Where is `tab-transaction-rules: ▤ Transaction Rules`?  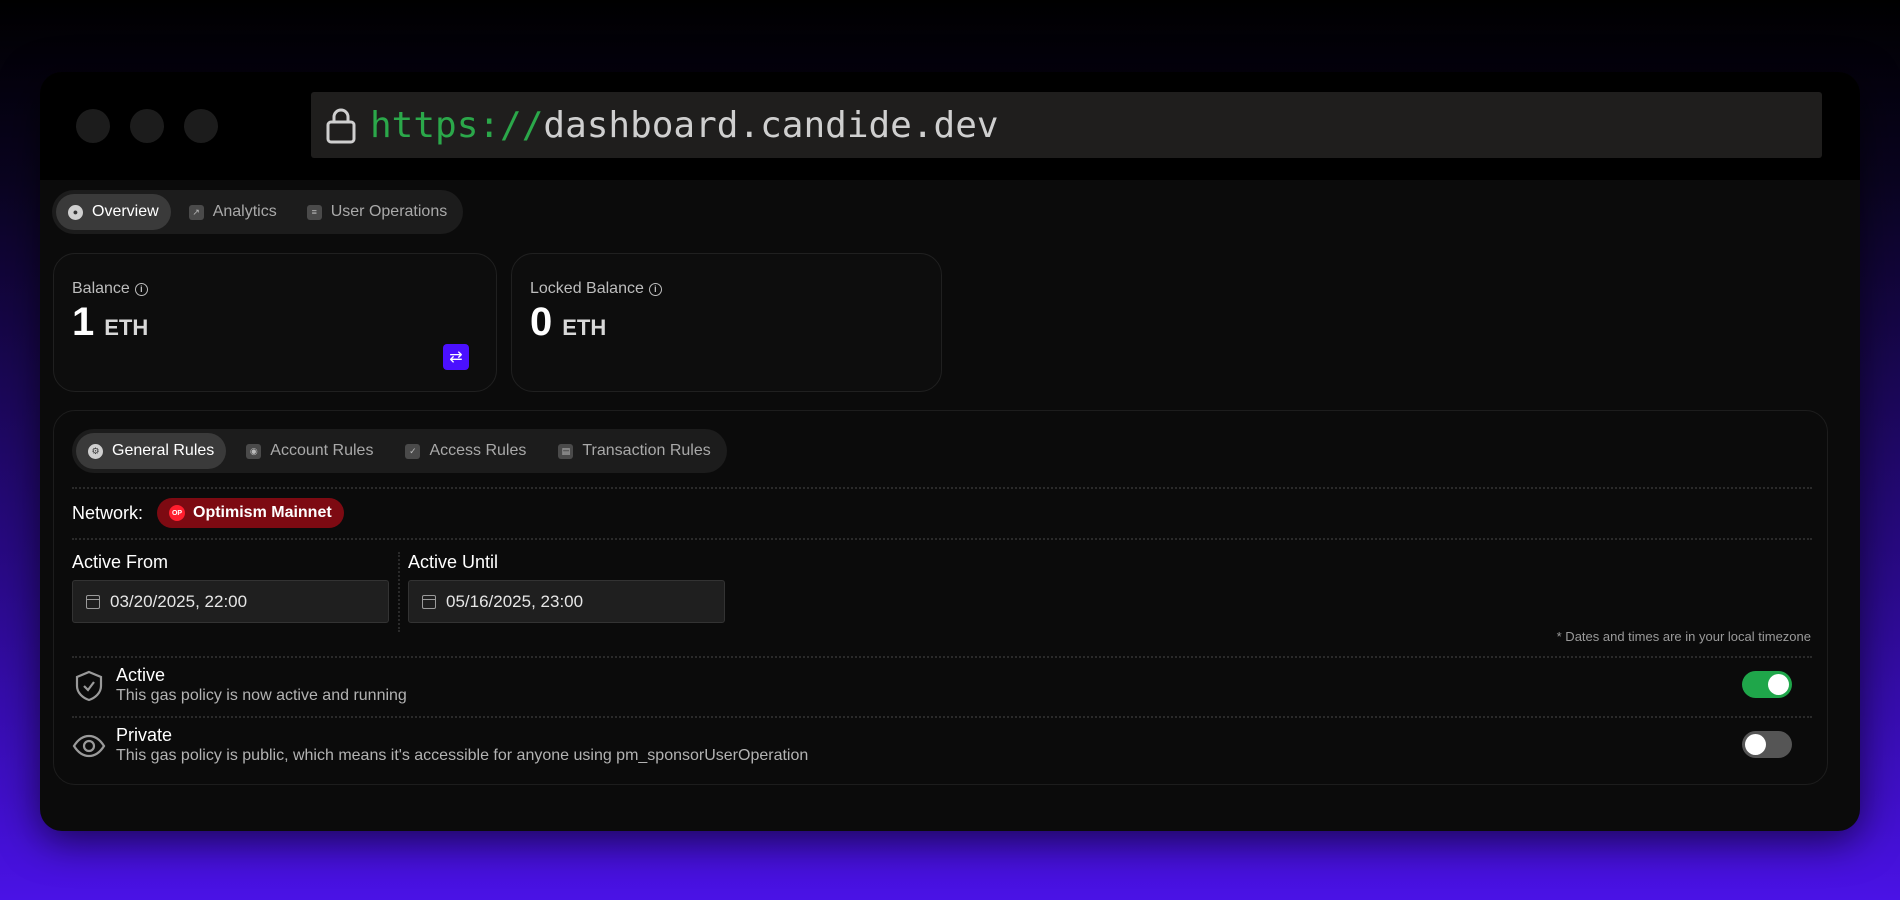
tab-transaction-rules: ▤ Transaction Rules is located at coordinates (634, 451).